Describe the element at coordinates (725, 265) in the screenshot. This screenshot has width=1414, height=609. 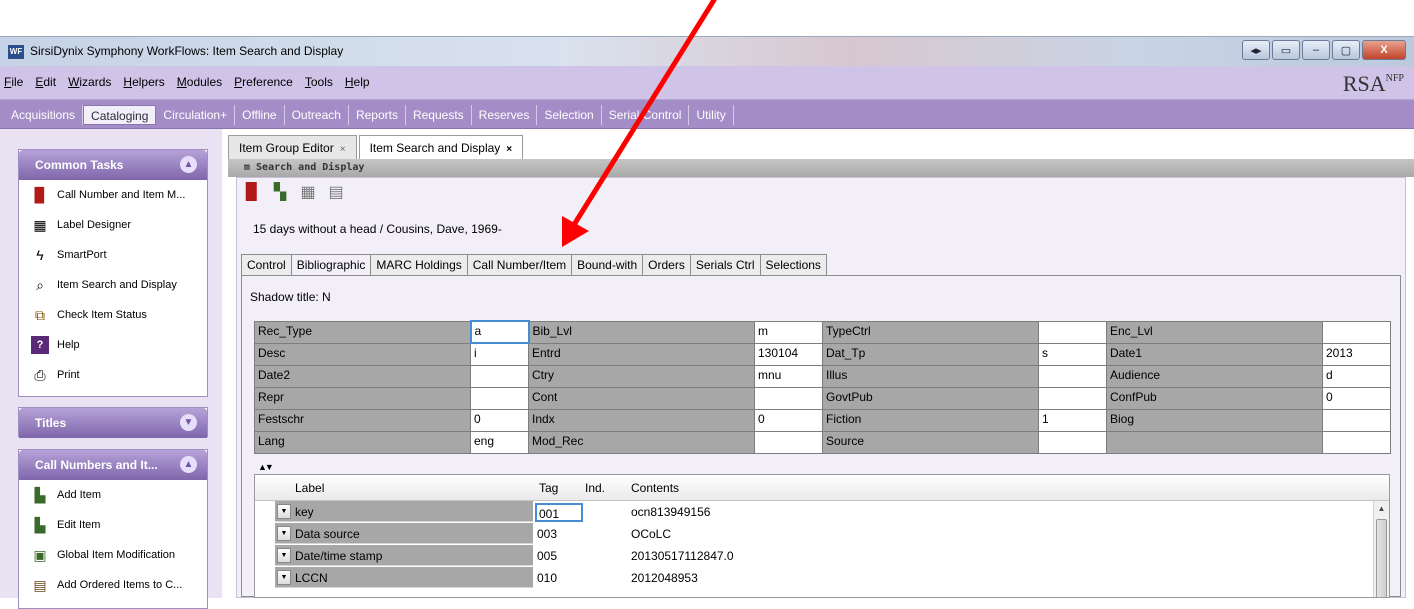
I see `tab-serials-ctrl: Serials Ctrl` at that location.